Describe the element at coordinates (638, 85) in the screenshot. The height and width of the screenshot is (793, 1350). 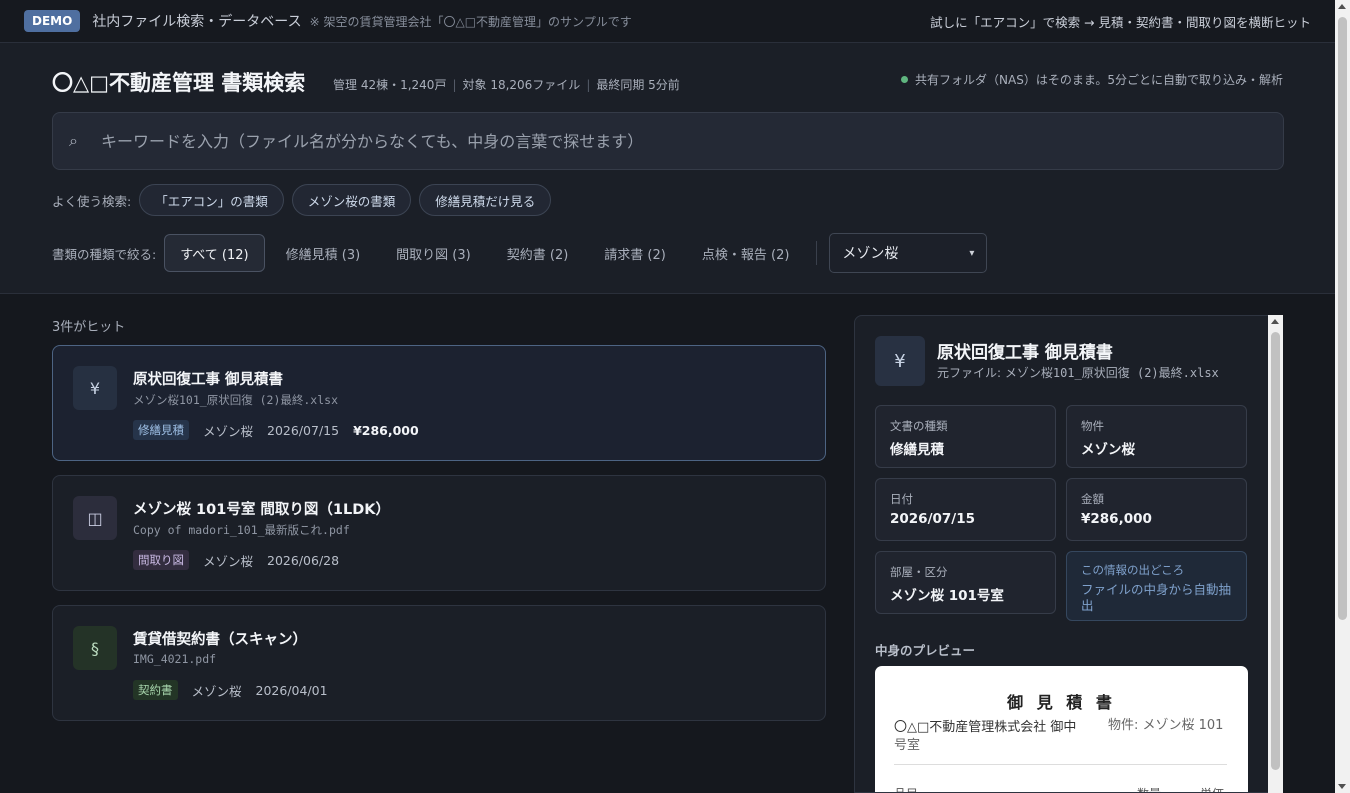
I see `stat-last-sync: 最終同期 5分前` at that location.